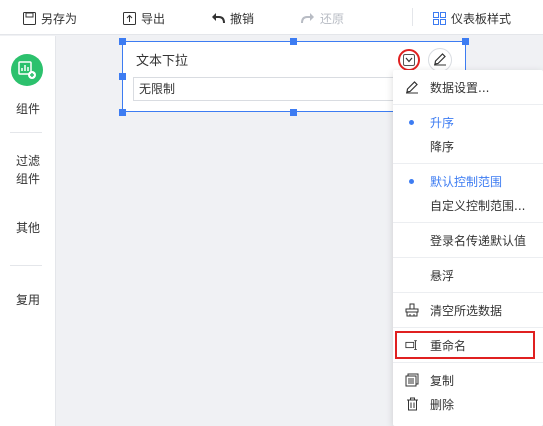 This screenshot has width=543, height=426. I want to click on export-button: 导出, so click(143, 18).